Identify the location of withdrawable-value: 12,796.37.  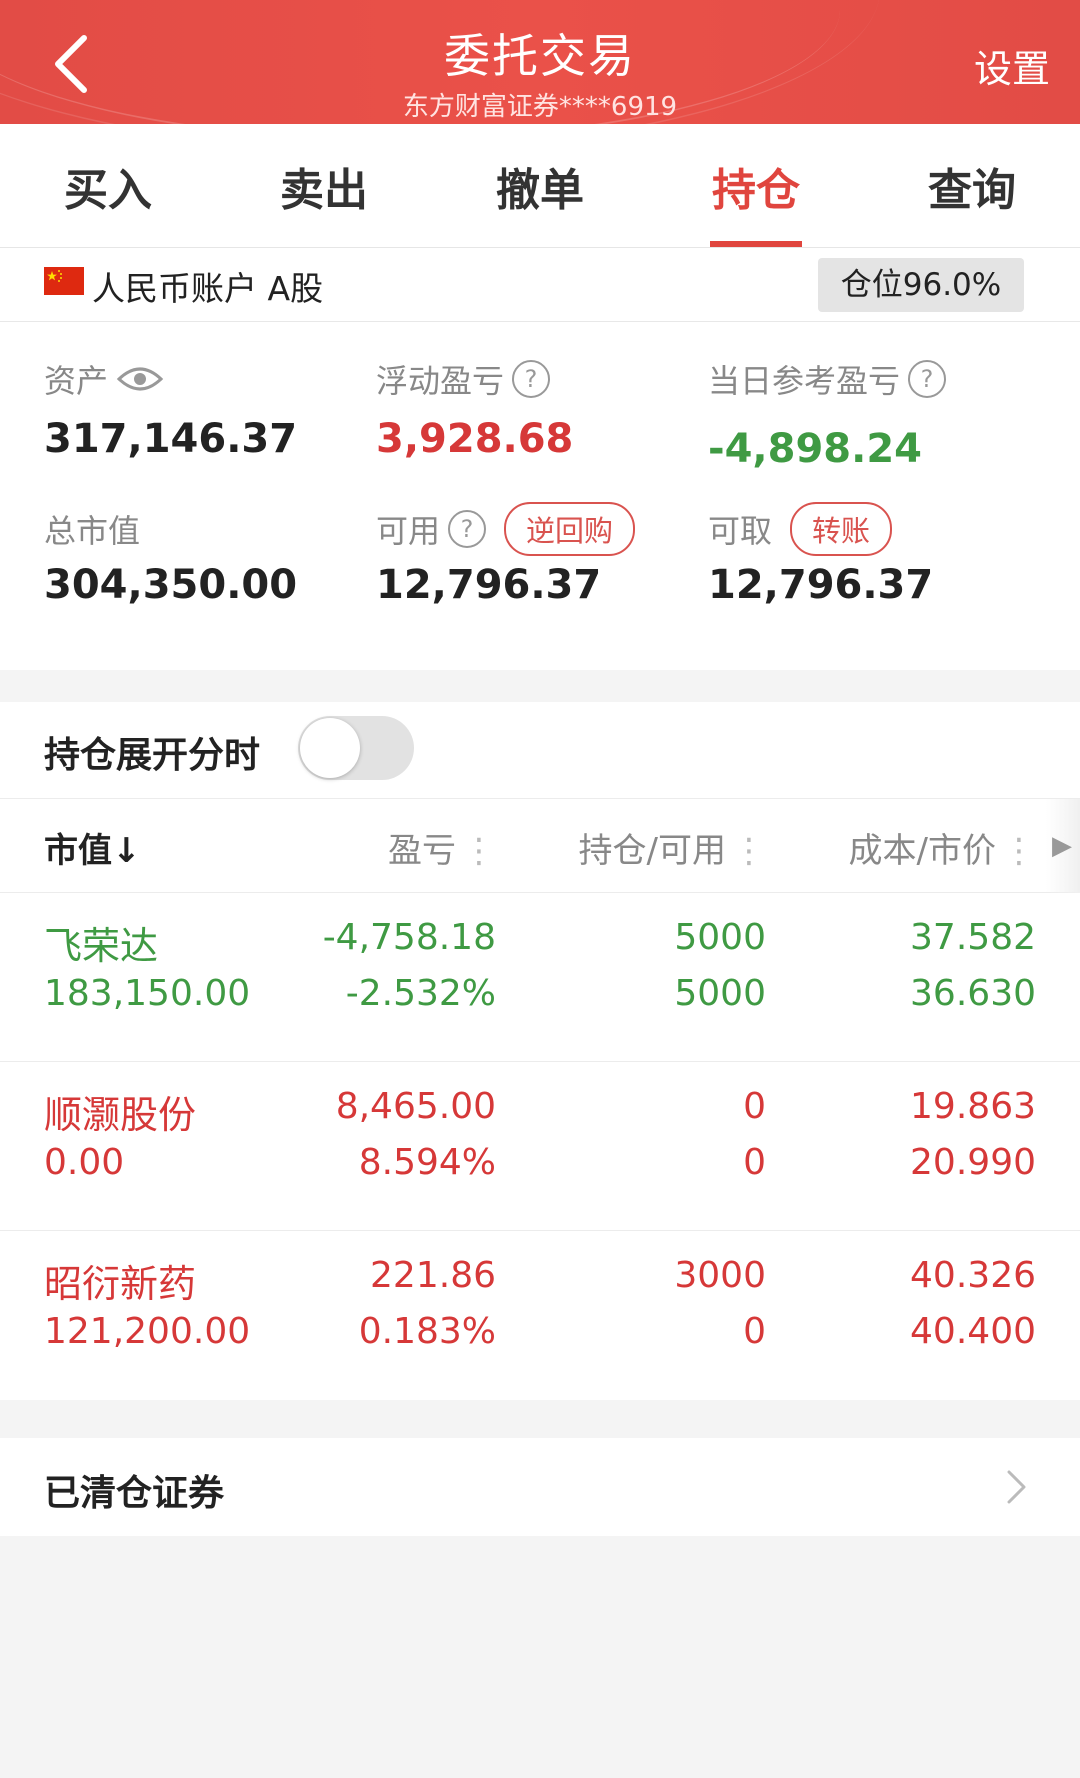
(821, 585).